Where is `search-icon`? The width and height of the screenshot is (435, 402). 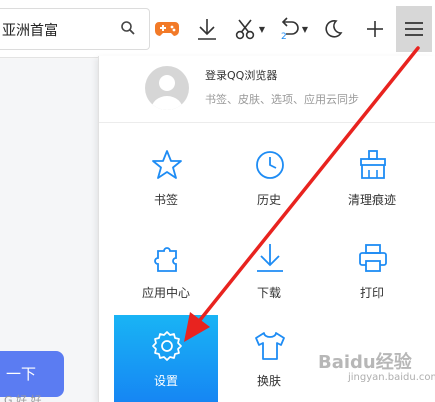
search-icon is located at coordinates (129, 29).